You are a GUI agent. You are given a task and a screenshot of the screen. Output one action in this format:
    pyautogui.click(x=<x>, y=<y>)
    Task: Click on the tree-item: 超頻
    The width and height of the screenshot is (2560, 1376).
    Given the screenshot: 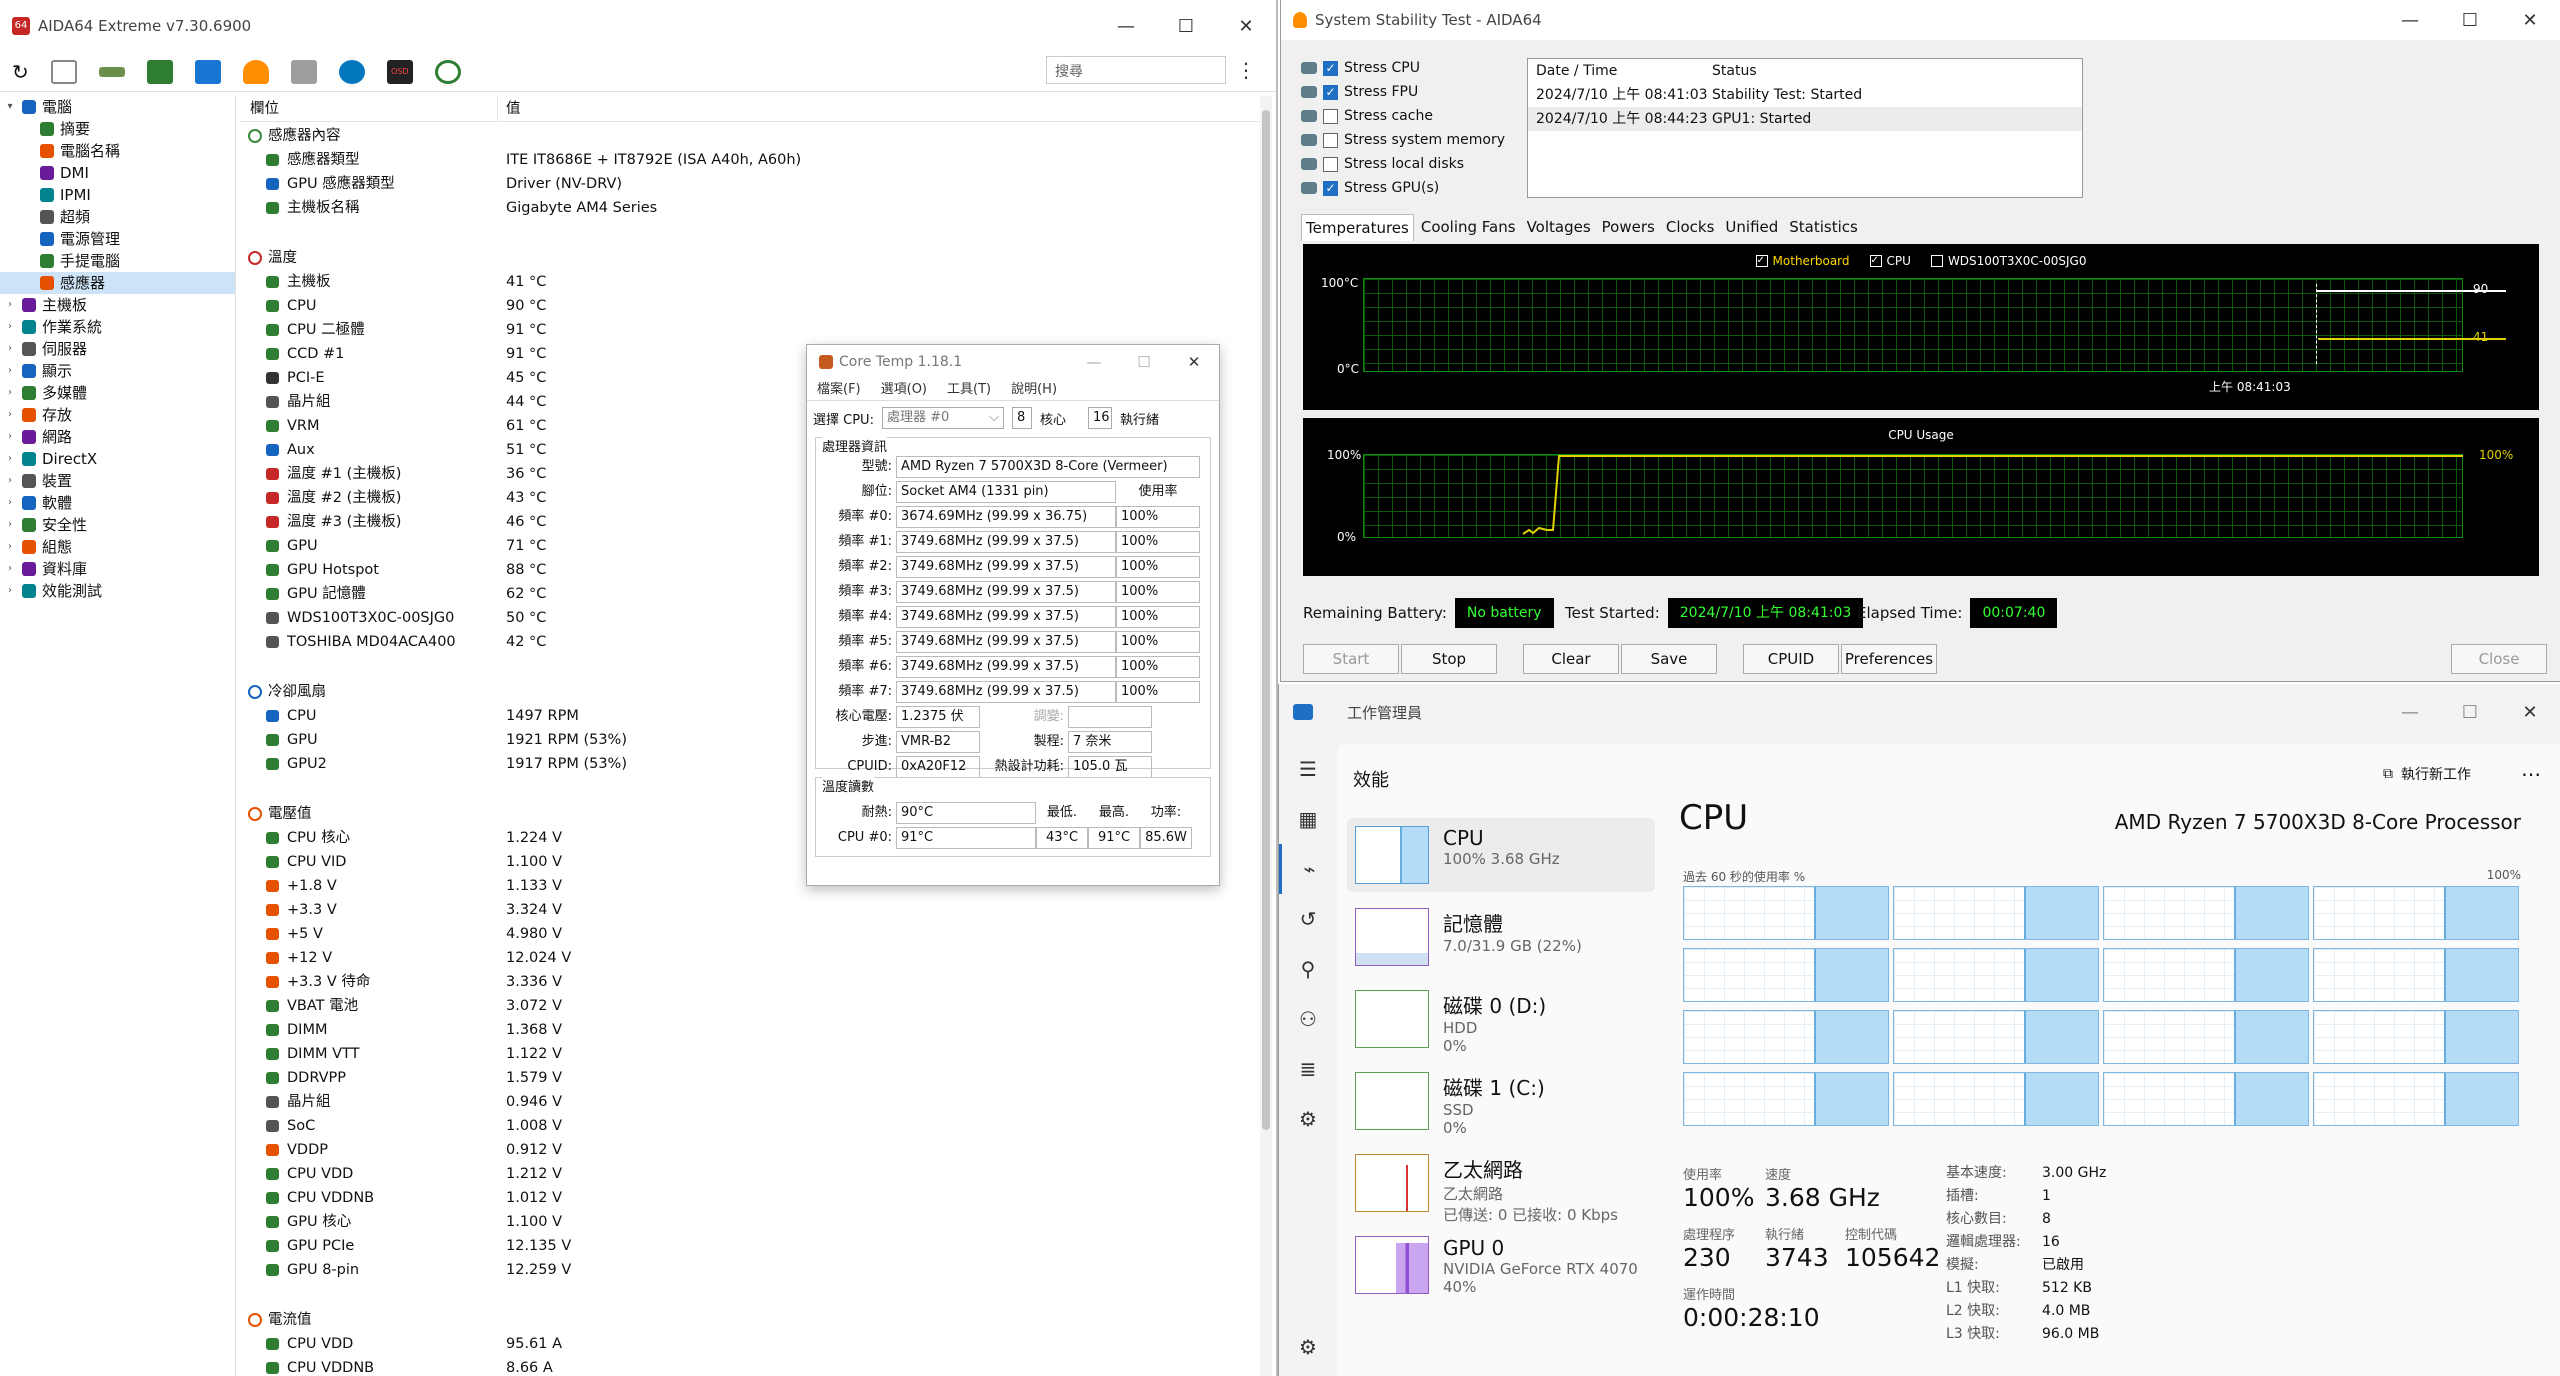 What is the action you would take?
    pyautogui.click(x=117, y=217)
    